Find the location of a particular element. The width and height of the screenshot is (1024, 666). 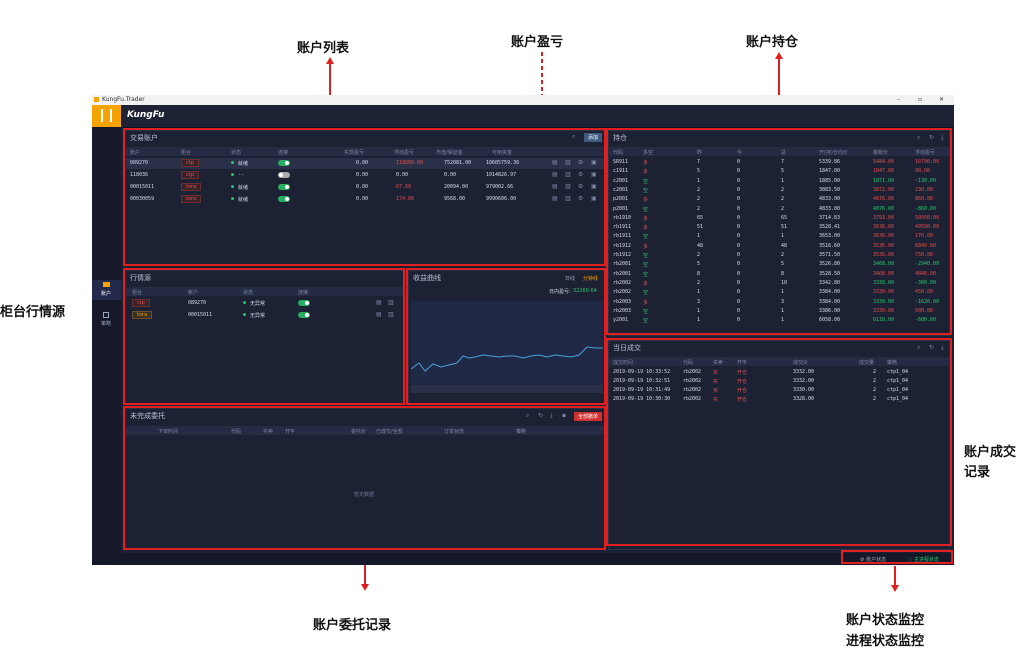

strategy-icon is located at coordinates (106, 315).